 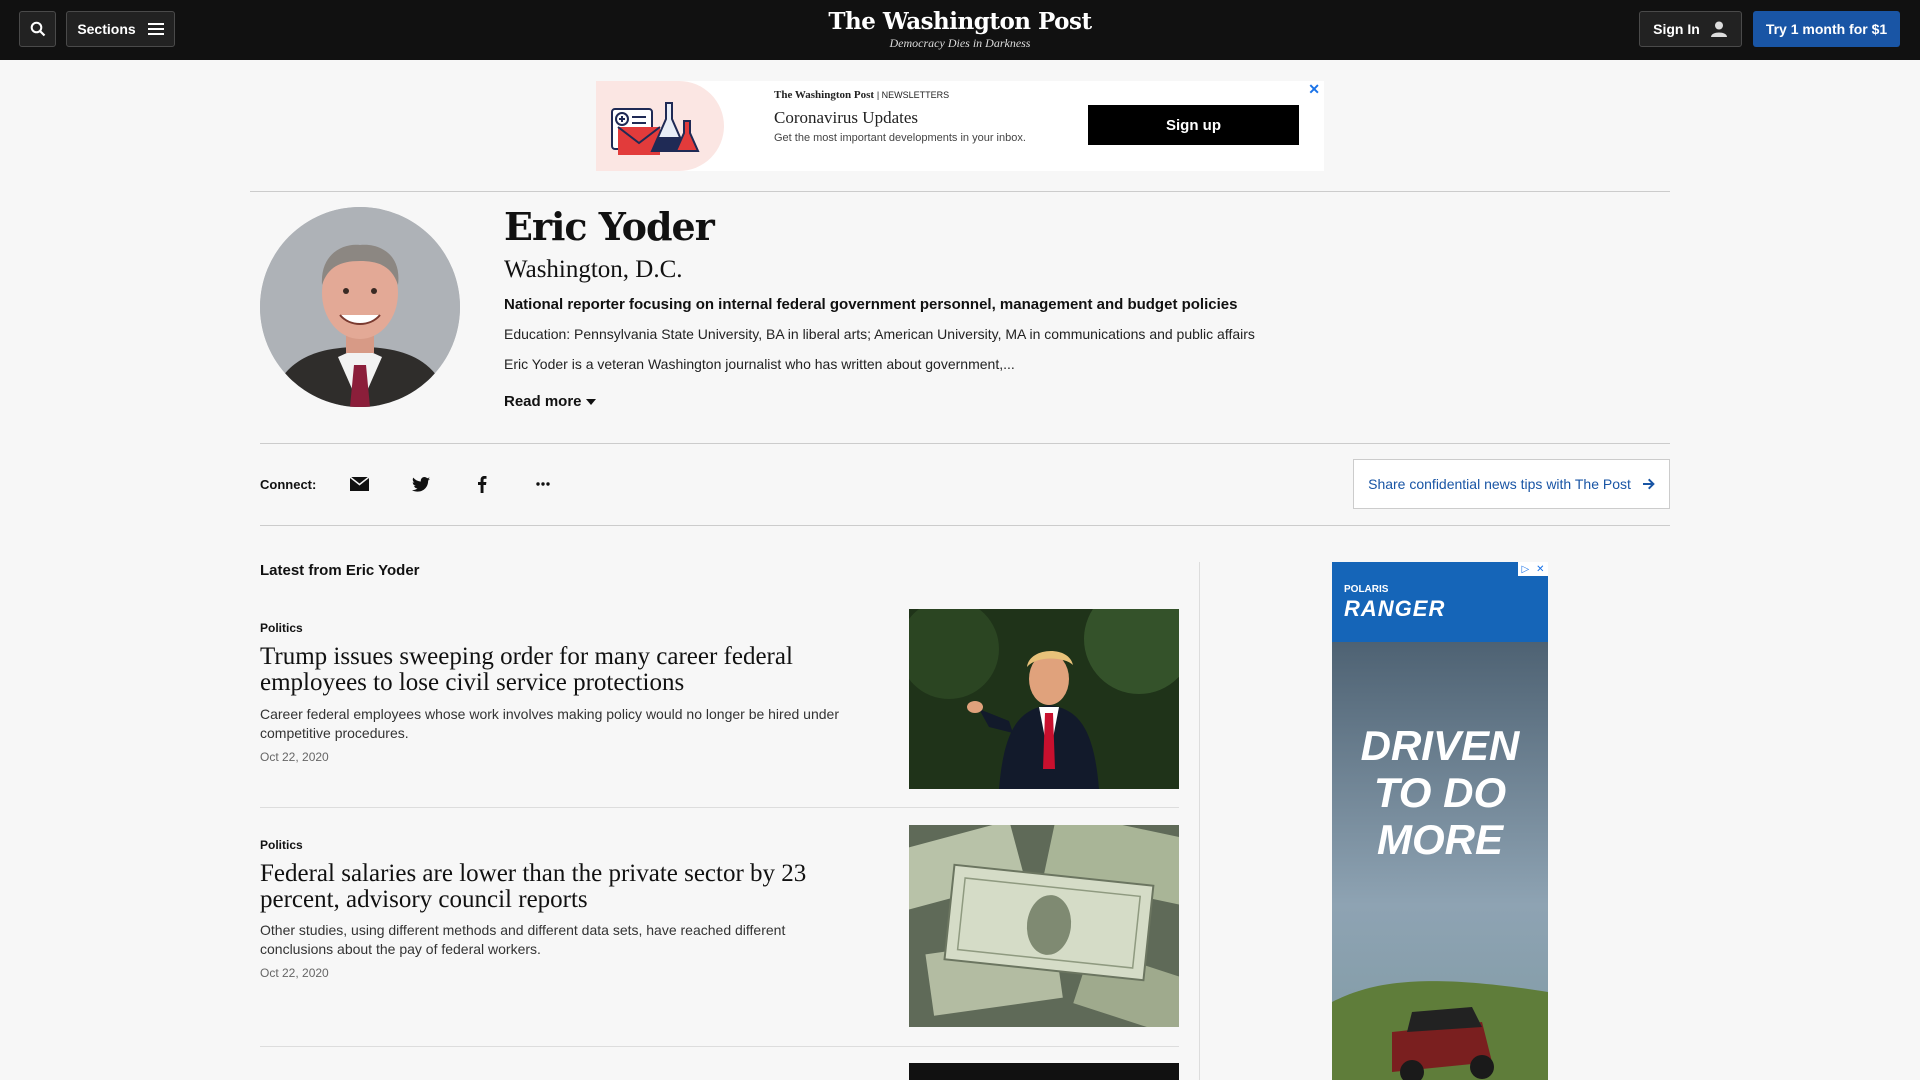 I want to click on search-icon, so click(x=37, y=29).